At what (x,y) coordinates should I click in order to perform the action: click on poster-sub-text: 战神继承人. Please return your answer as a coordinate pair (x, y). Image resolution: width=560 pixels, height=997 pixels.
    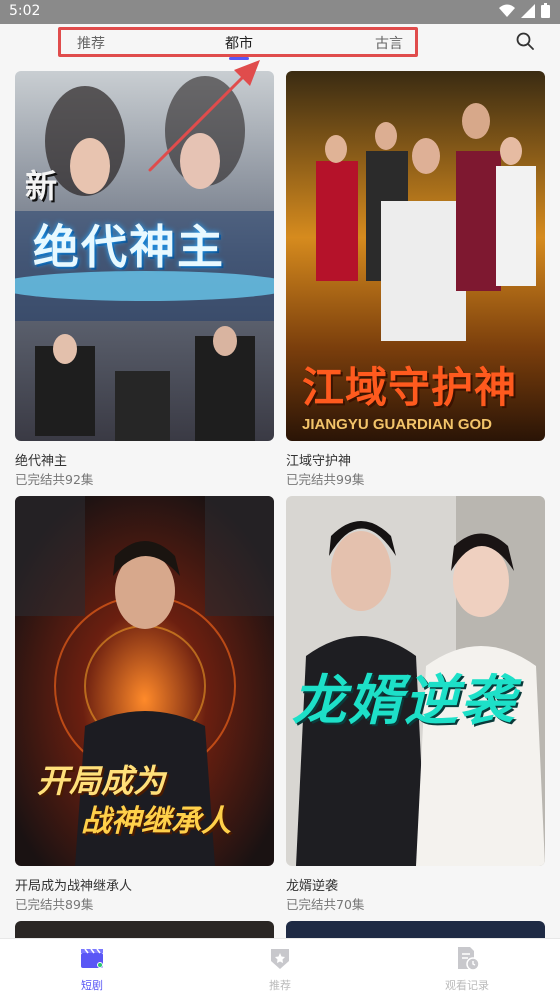
    Looking at the image, I should click on (156, 821).